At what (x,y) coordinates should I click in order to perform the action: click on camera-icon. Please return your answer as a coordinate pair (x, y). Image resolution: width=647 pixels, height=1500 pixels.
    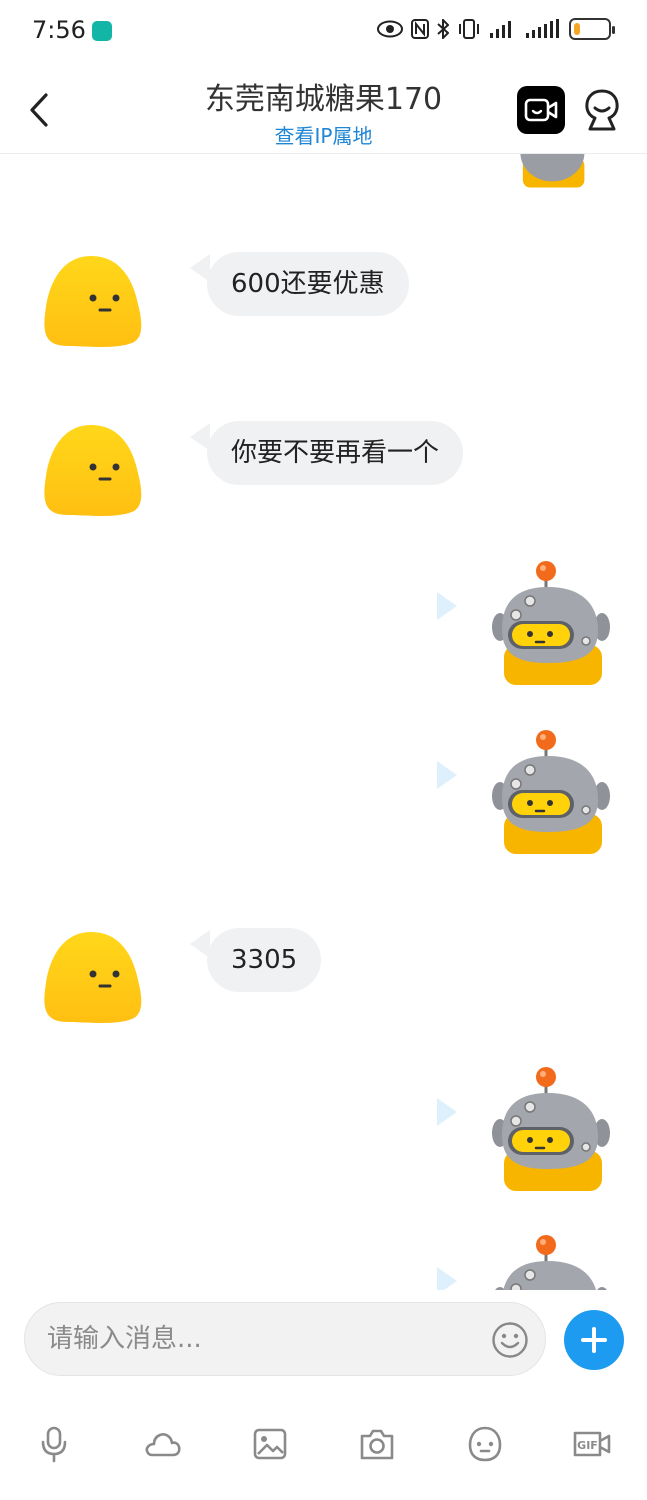
    Looking at the image, I should click on (377, 1444).